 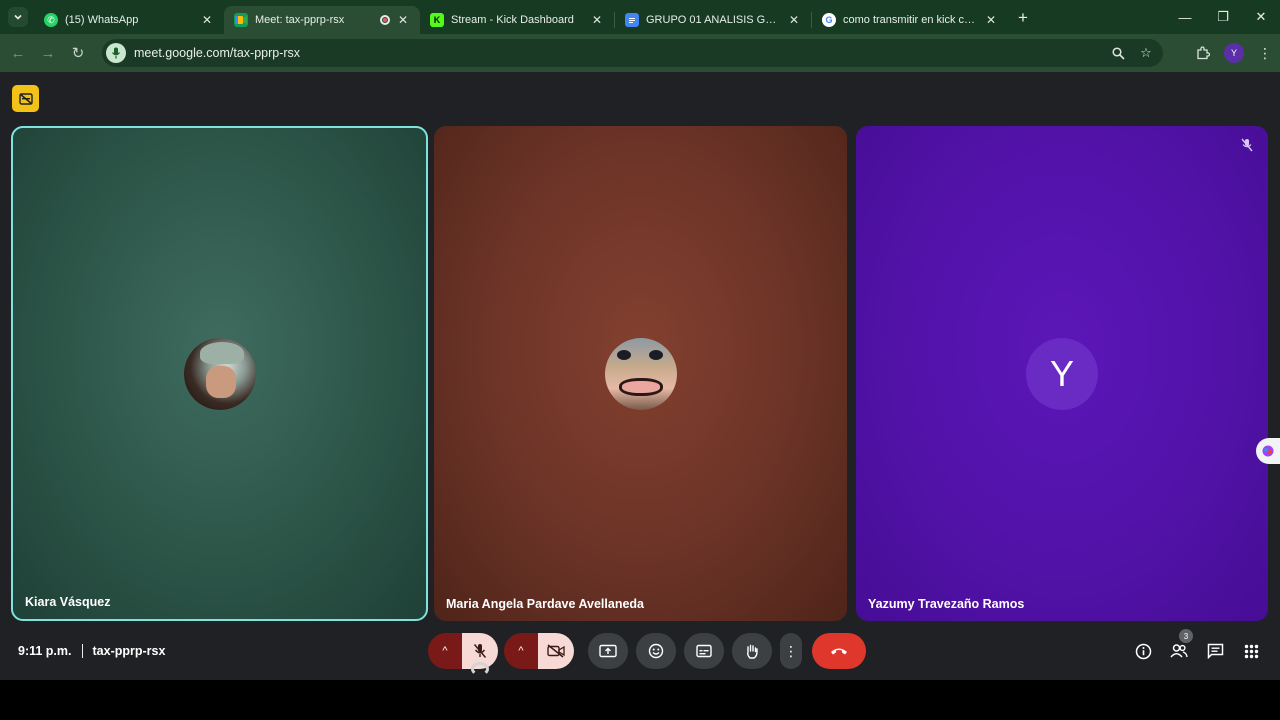 I want to click on bookmark-star-icon: ☆, so click(x=1146, y=53).